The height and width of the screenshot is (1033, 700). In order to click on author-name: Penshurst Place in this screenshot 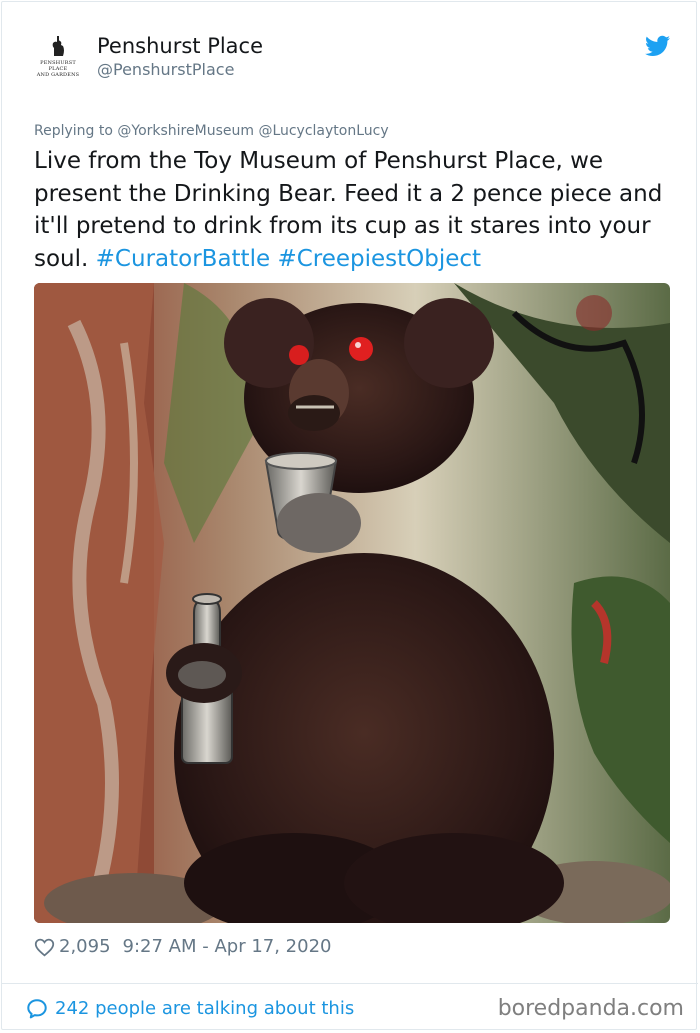, I will do `click(180, 46)`.